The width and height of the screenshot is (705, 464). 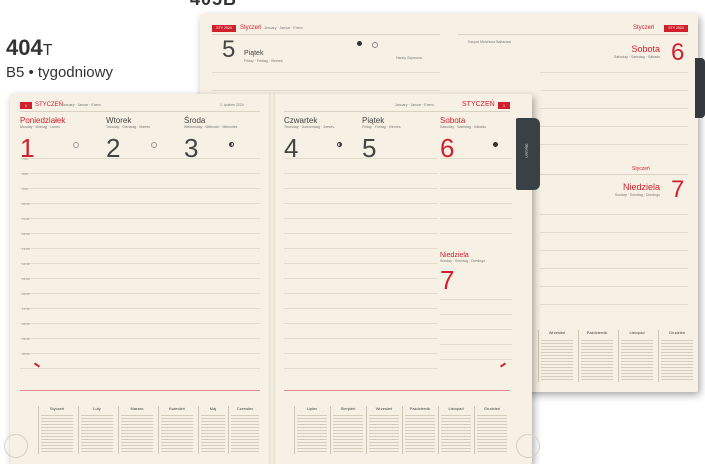 What do you see at coordinates (176, 408) in the screenshot?
I see `cal-month-name: Kwiecień` at bounding box center [176, 408].